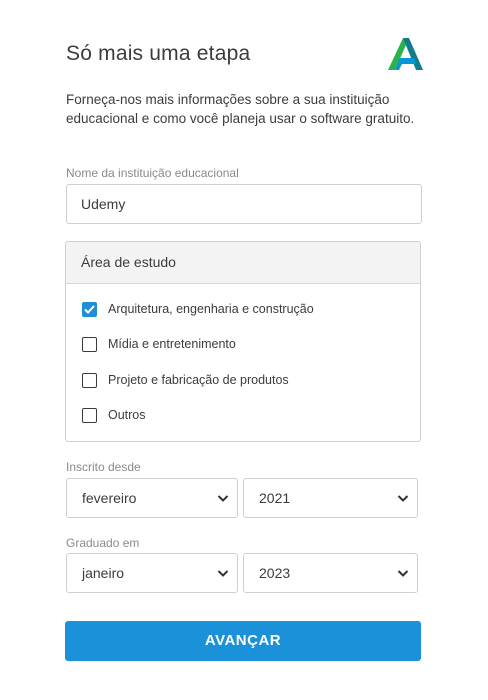 The width and height of the screenshot is (488, 700). Describe the element at coordinates (330, 573) in the screenshot. I see `graduated-year-select: 2023` at that location.